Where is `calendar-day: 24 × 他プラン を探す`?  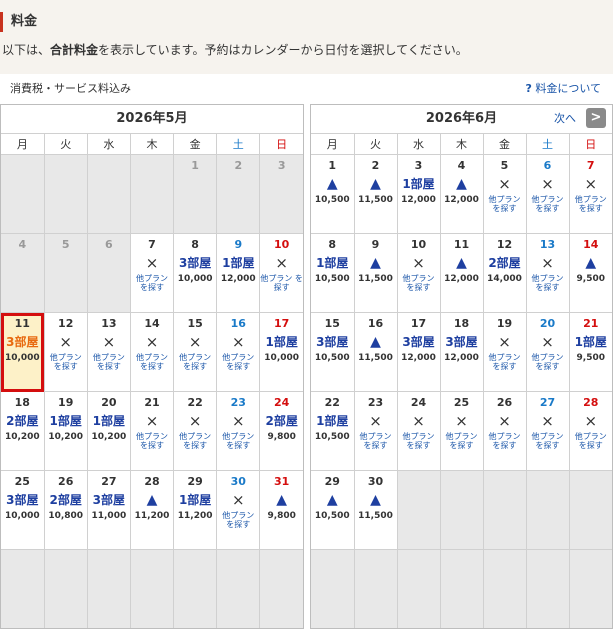 calendar-day: 24 × 他プラン を探す is located at coordinates (418, 431).